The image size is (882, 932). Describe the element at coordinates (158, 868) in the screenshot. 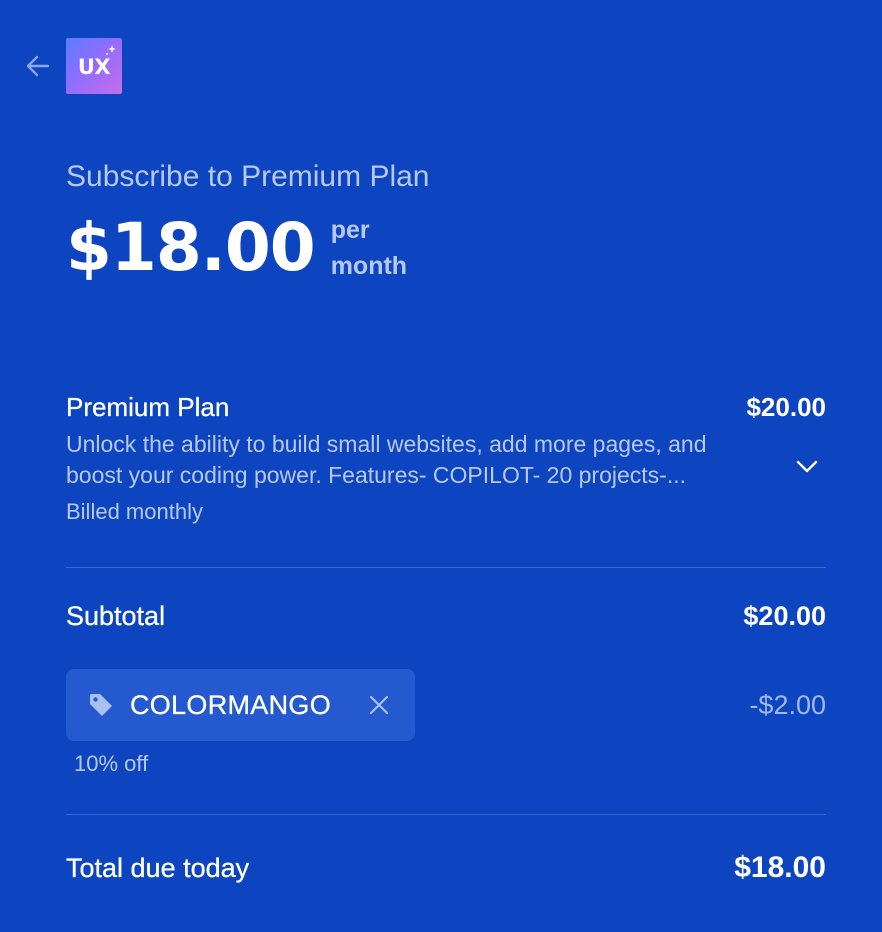

I see `total-label: Total due today` at that location.